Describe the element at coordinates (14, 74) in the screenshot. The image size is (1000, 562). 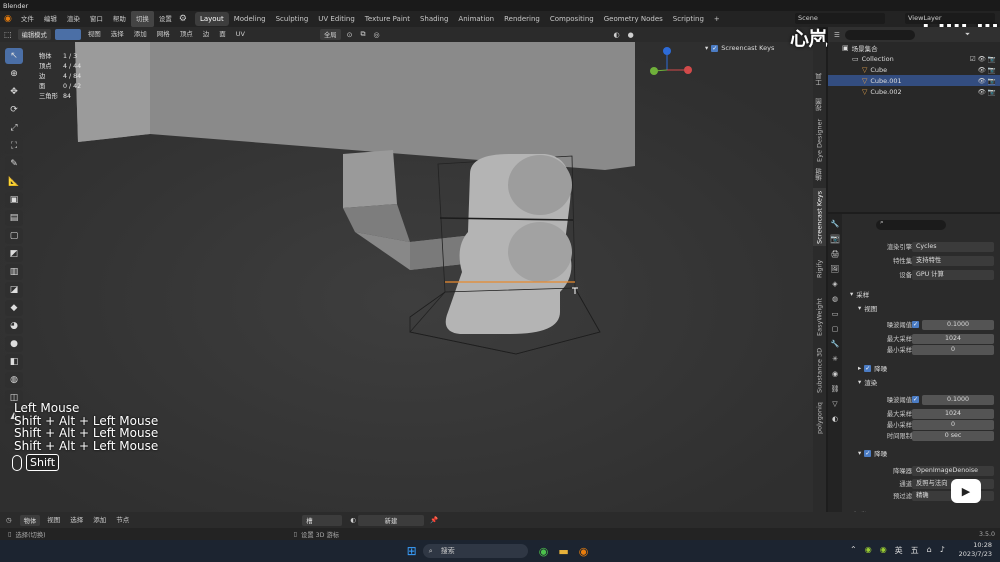
I see `cursor-tool-icon: ⊕` at that location.